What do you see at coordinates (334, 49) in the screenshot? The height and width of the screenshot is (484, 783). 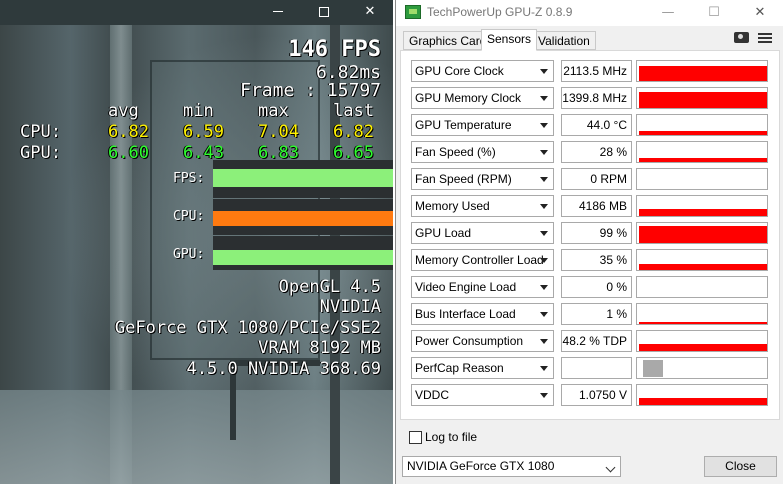 I see `fps-readout: 146 FPS` at bounding box center [334, 49].